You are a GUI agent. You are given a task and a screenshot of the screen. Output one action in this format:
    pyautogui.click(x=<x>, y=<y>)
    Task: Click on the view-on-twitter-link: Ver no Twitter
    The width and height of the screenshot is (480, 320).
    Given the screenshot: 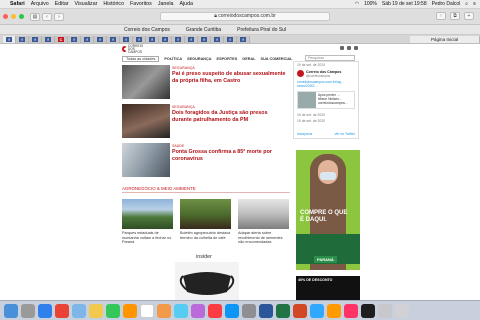 What is the action you would take?
    pyautogui.click(x=344, y=134)
    